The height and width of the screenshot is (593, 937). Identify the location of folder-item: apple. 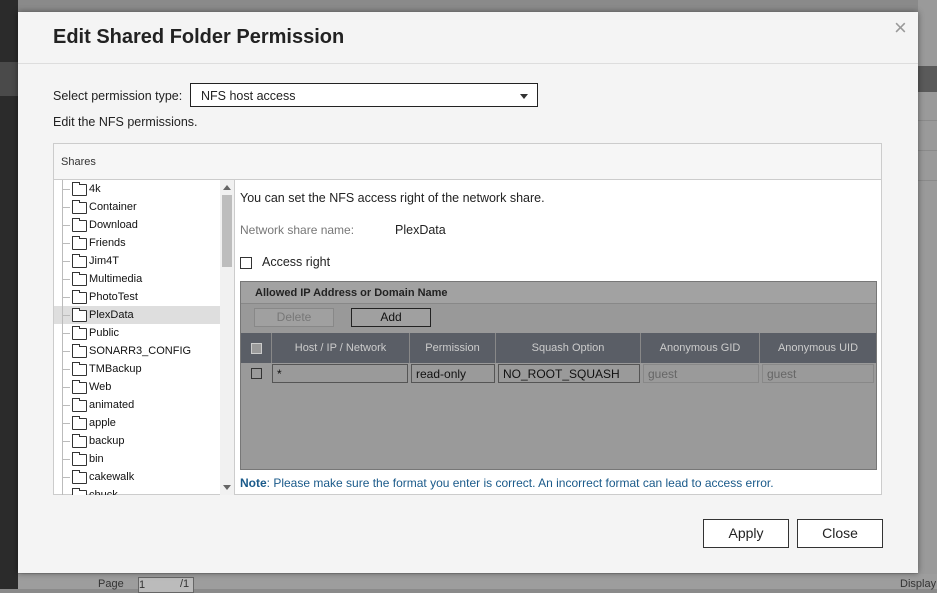
(144, 423).